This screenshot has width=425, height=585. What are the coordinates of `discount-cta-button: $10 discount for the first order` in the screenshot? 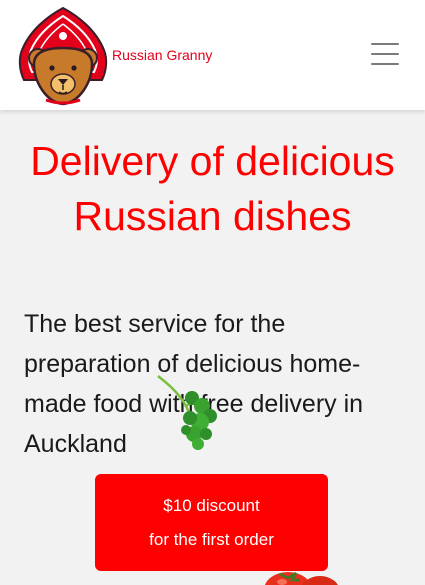 It's located at (211, 522).